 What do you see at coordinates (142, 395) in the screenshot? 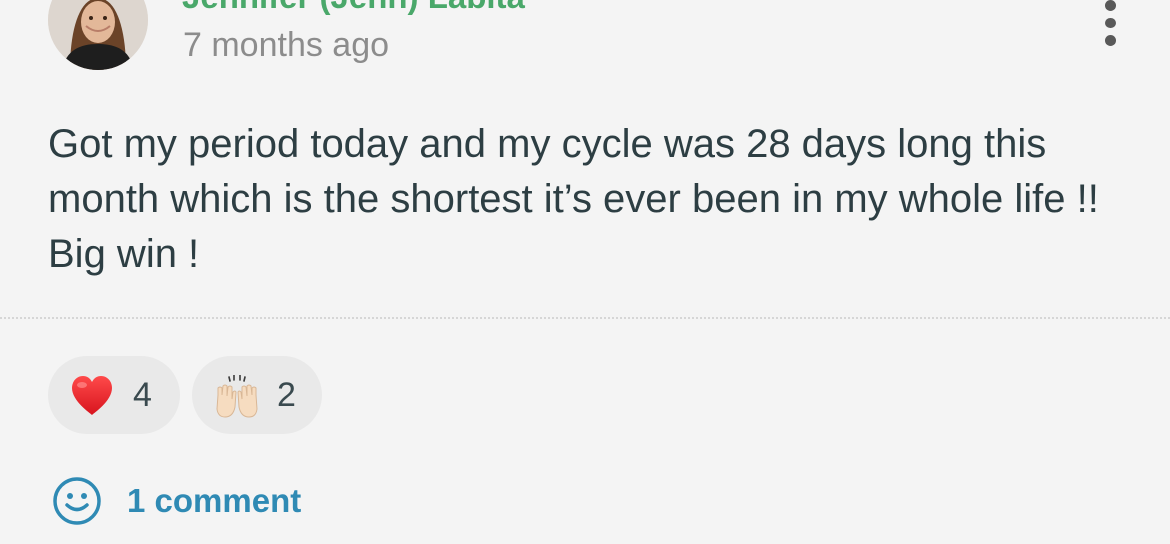
I see `reaction-count: 4` at bounding box center [142, 395].